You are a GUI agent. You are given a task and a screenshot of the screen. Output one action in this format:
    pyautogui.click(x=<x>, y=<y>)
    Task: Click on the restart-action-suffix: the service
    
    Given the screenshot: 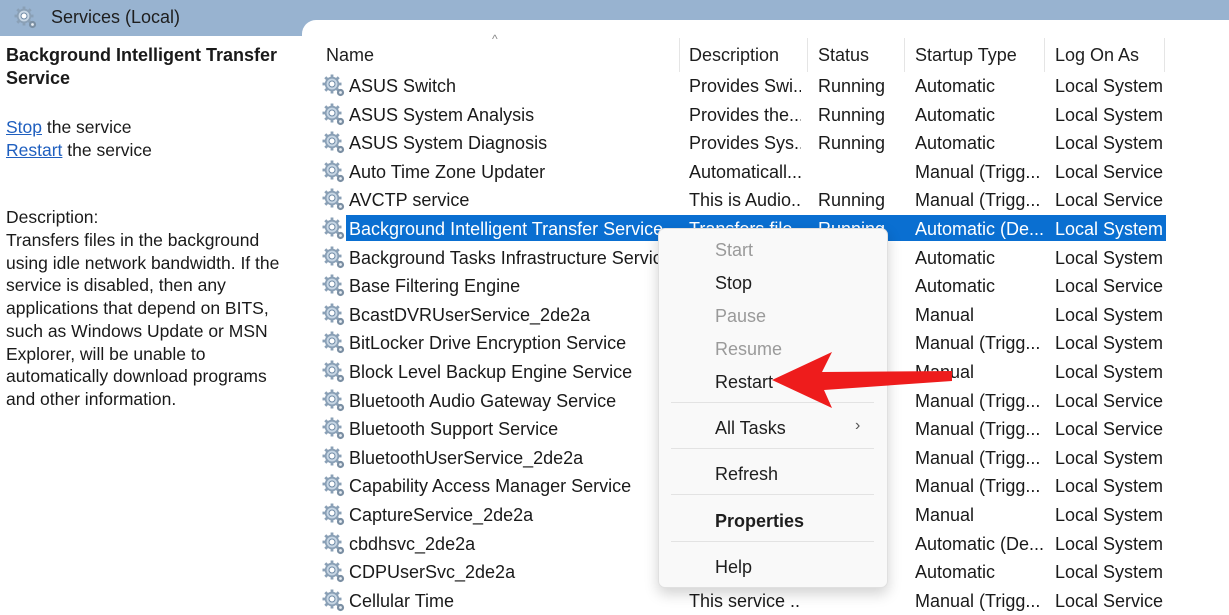 What is the action you would take?
    pyautogui.click(x=107, y=150)
    